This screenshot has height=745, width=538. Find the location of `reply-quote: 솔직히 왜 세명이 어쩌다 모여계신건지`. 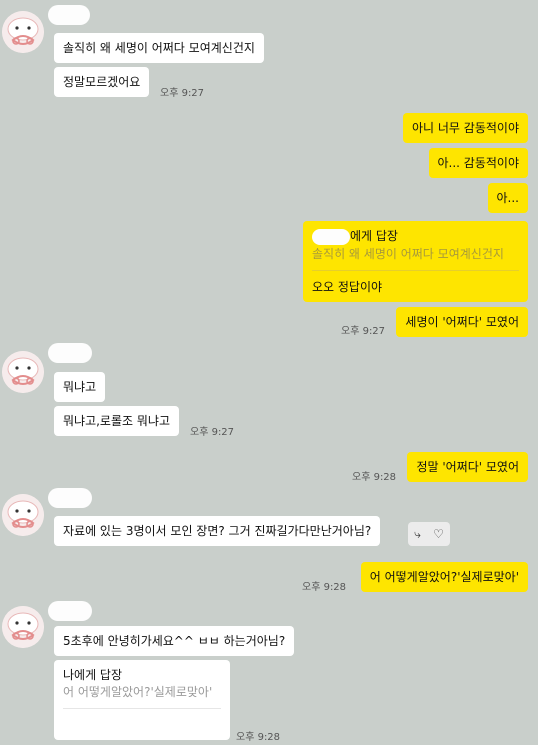

reply-quote: 솔직히 왜 세명이 어쩌다 모여계신건지 is located at coordinates (408, 253).